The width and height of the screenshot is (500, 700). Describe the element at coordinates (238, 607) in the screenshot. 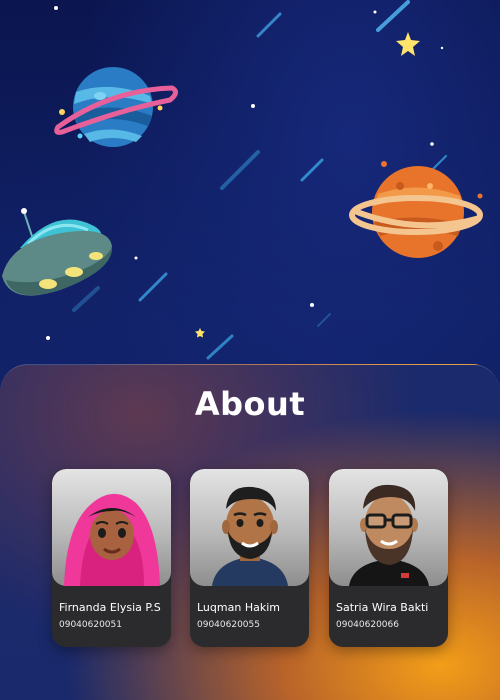

I see `member-name: Luqman Hakim` at that location.